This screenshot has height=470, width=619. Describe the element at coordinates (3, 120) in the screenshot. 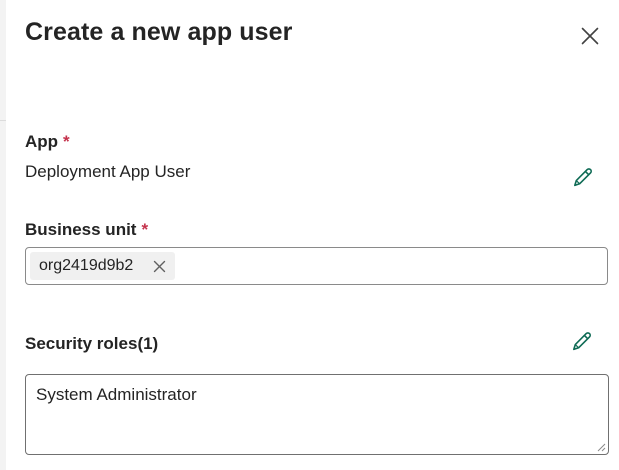

I see `background-divider` at that location.